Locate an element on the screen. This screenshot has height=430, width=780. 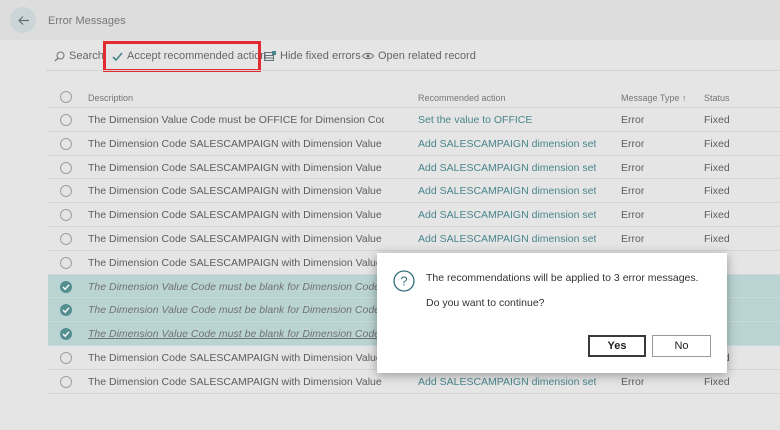
no-button: No is located at coordinates (681, 346).